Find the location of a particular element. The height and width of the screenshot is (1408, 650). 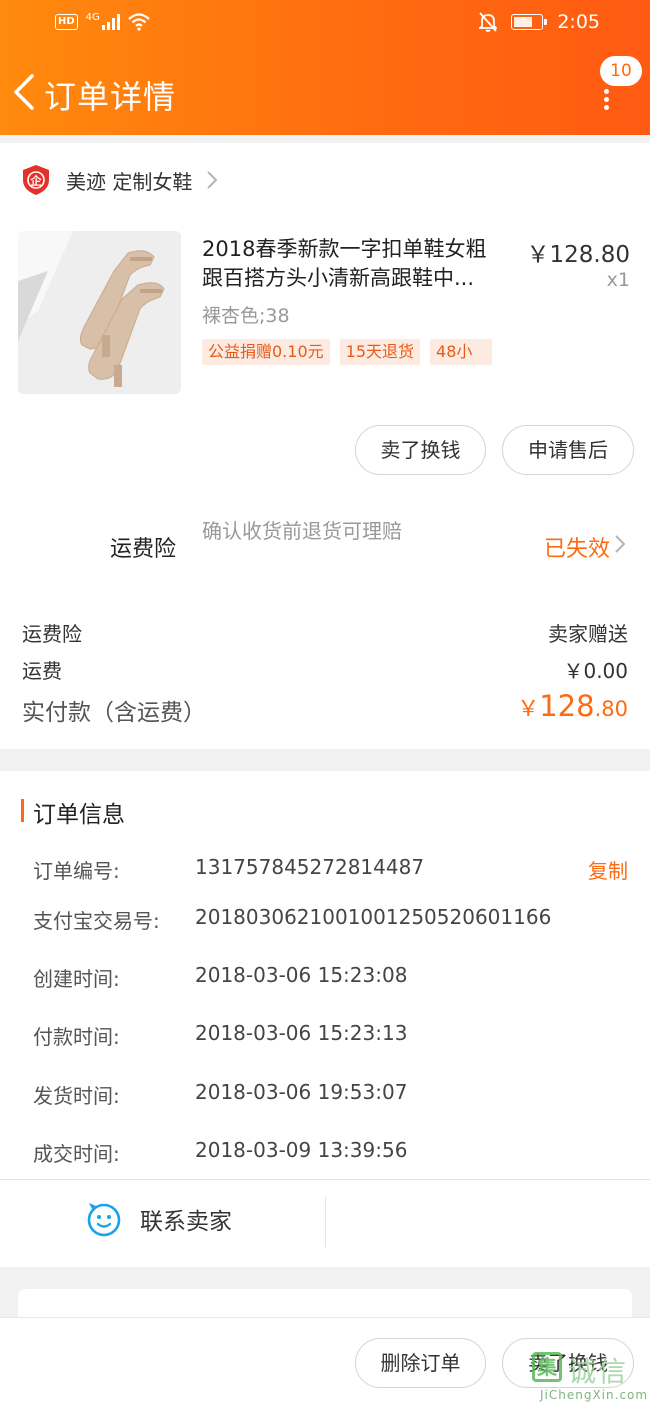

order-number-value: 131757845272814487 is located at coordinates (310, 867).